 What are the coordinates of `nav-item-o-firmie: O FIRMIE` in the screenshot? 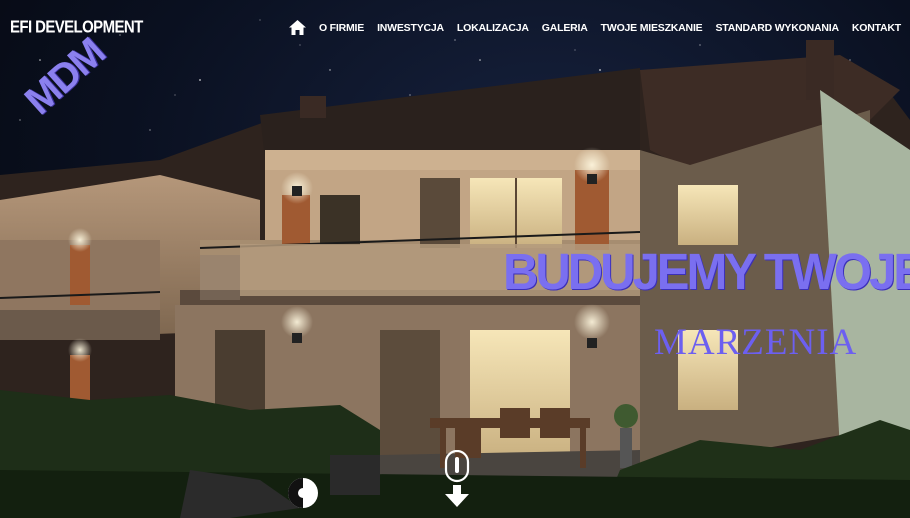 It's located at (341, 28).